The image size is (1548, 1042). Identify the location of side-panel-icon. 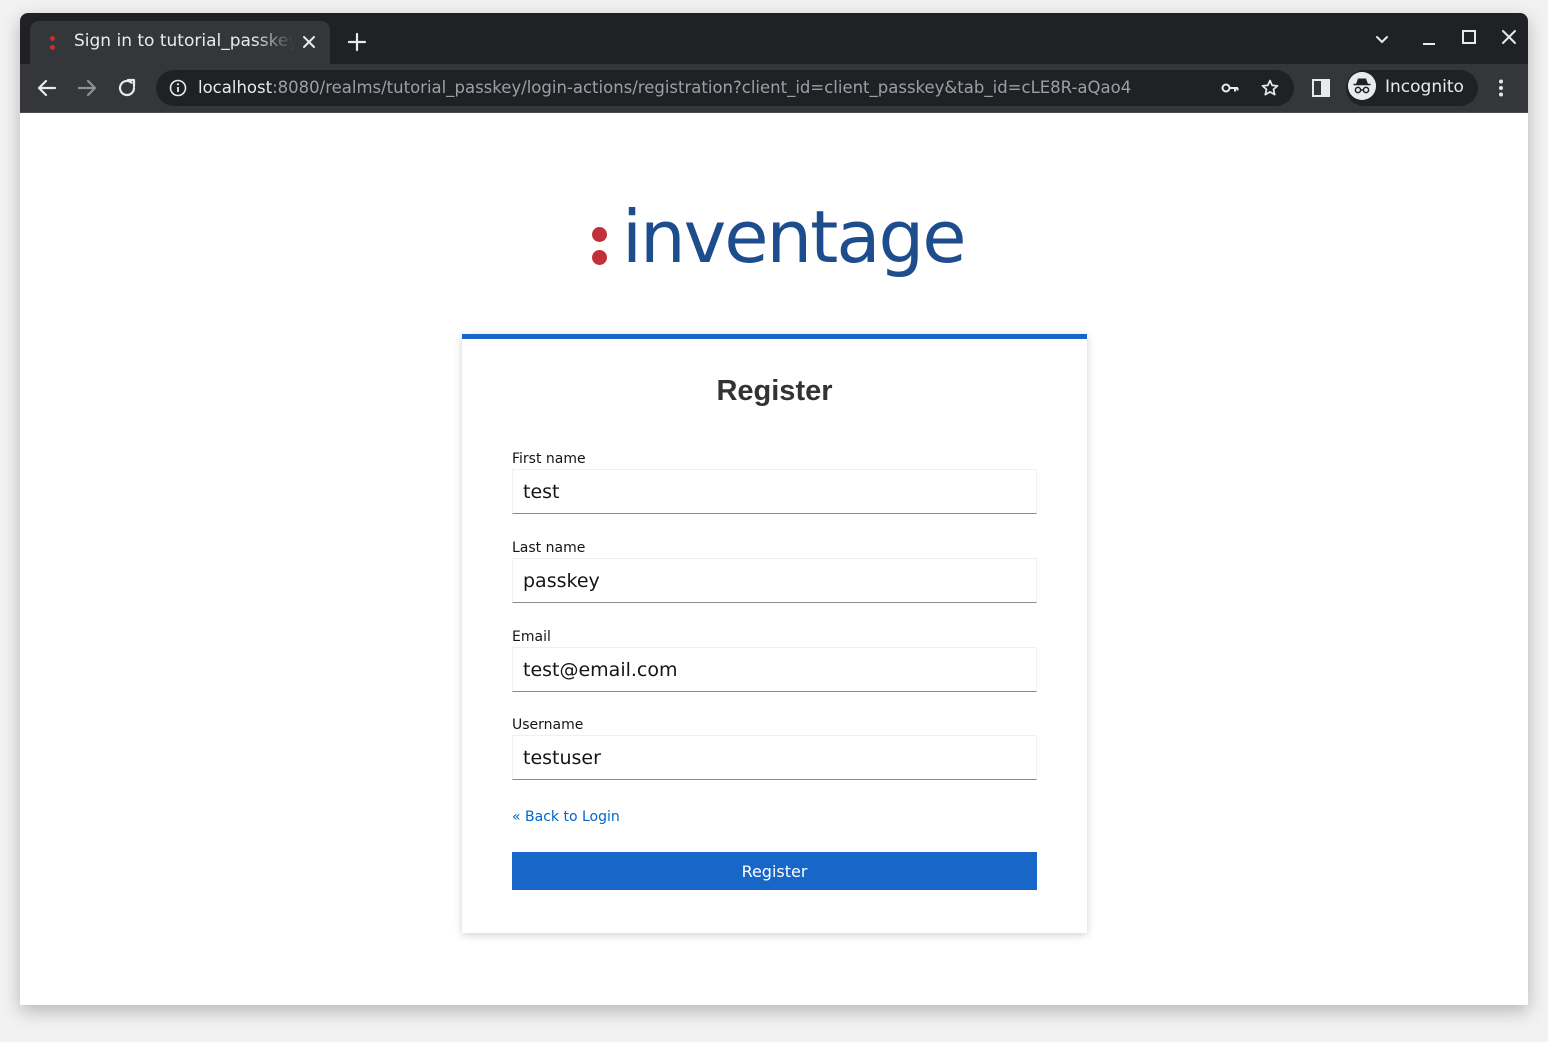
(1321, 88).